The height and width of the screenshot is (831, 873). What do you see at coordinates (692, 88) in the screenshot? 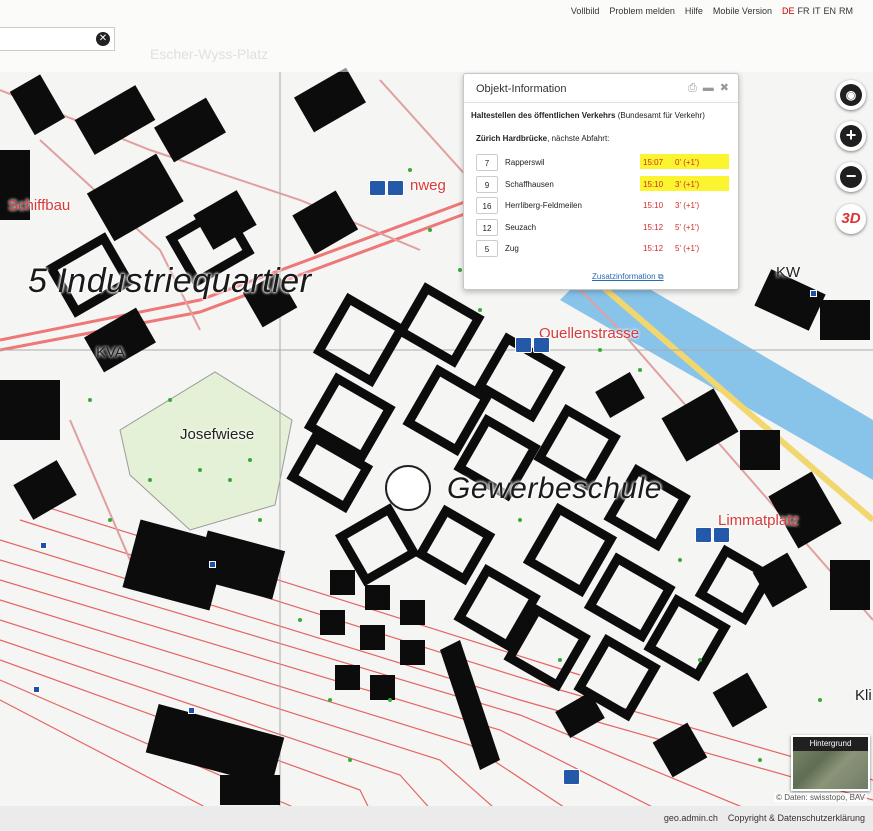
I see `print-icon: ⎙` at bounding box center [692, 88].